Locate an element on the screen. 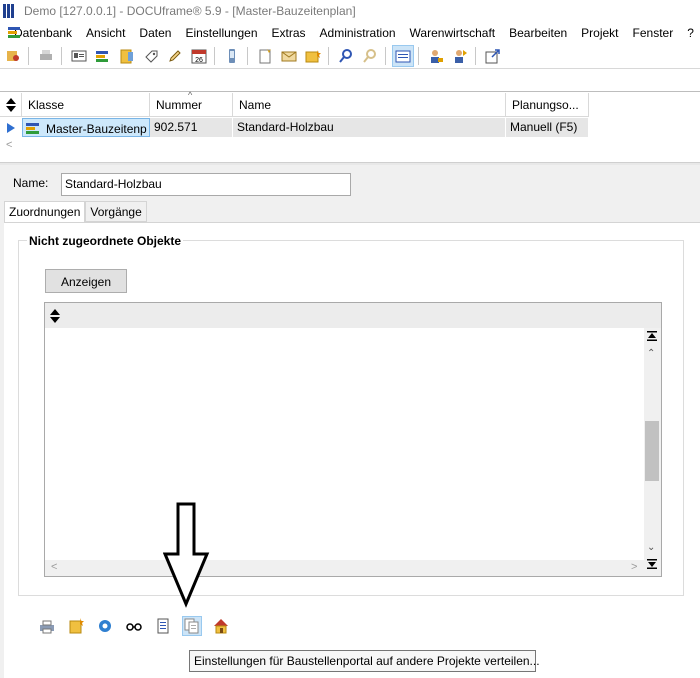 The width and height of the screenshot is (700, 678). menu-einstellungen: Einstellungen is located at coordinates (224, 33).